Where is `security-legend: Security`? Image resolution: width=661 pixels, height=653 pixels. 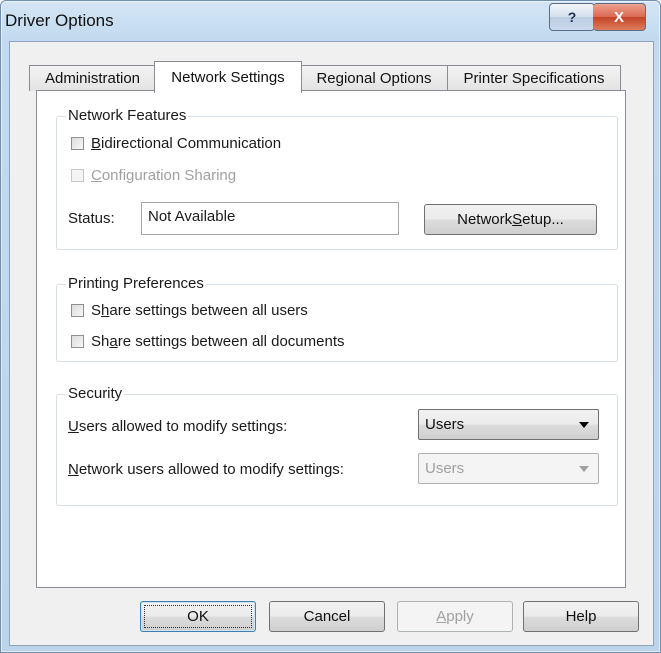 security-legend: Security is located at coordinates (95, 393).